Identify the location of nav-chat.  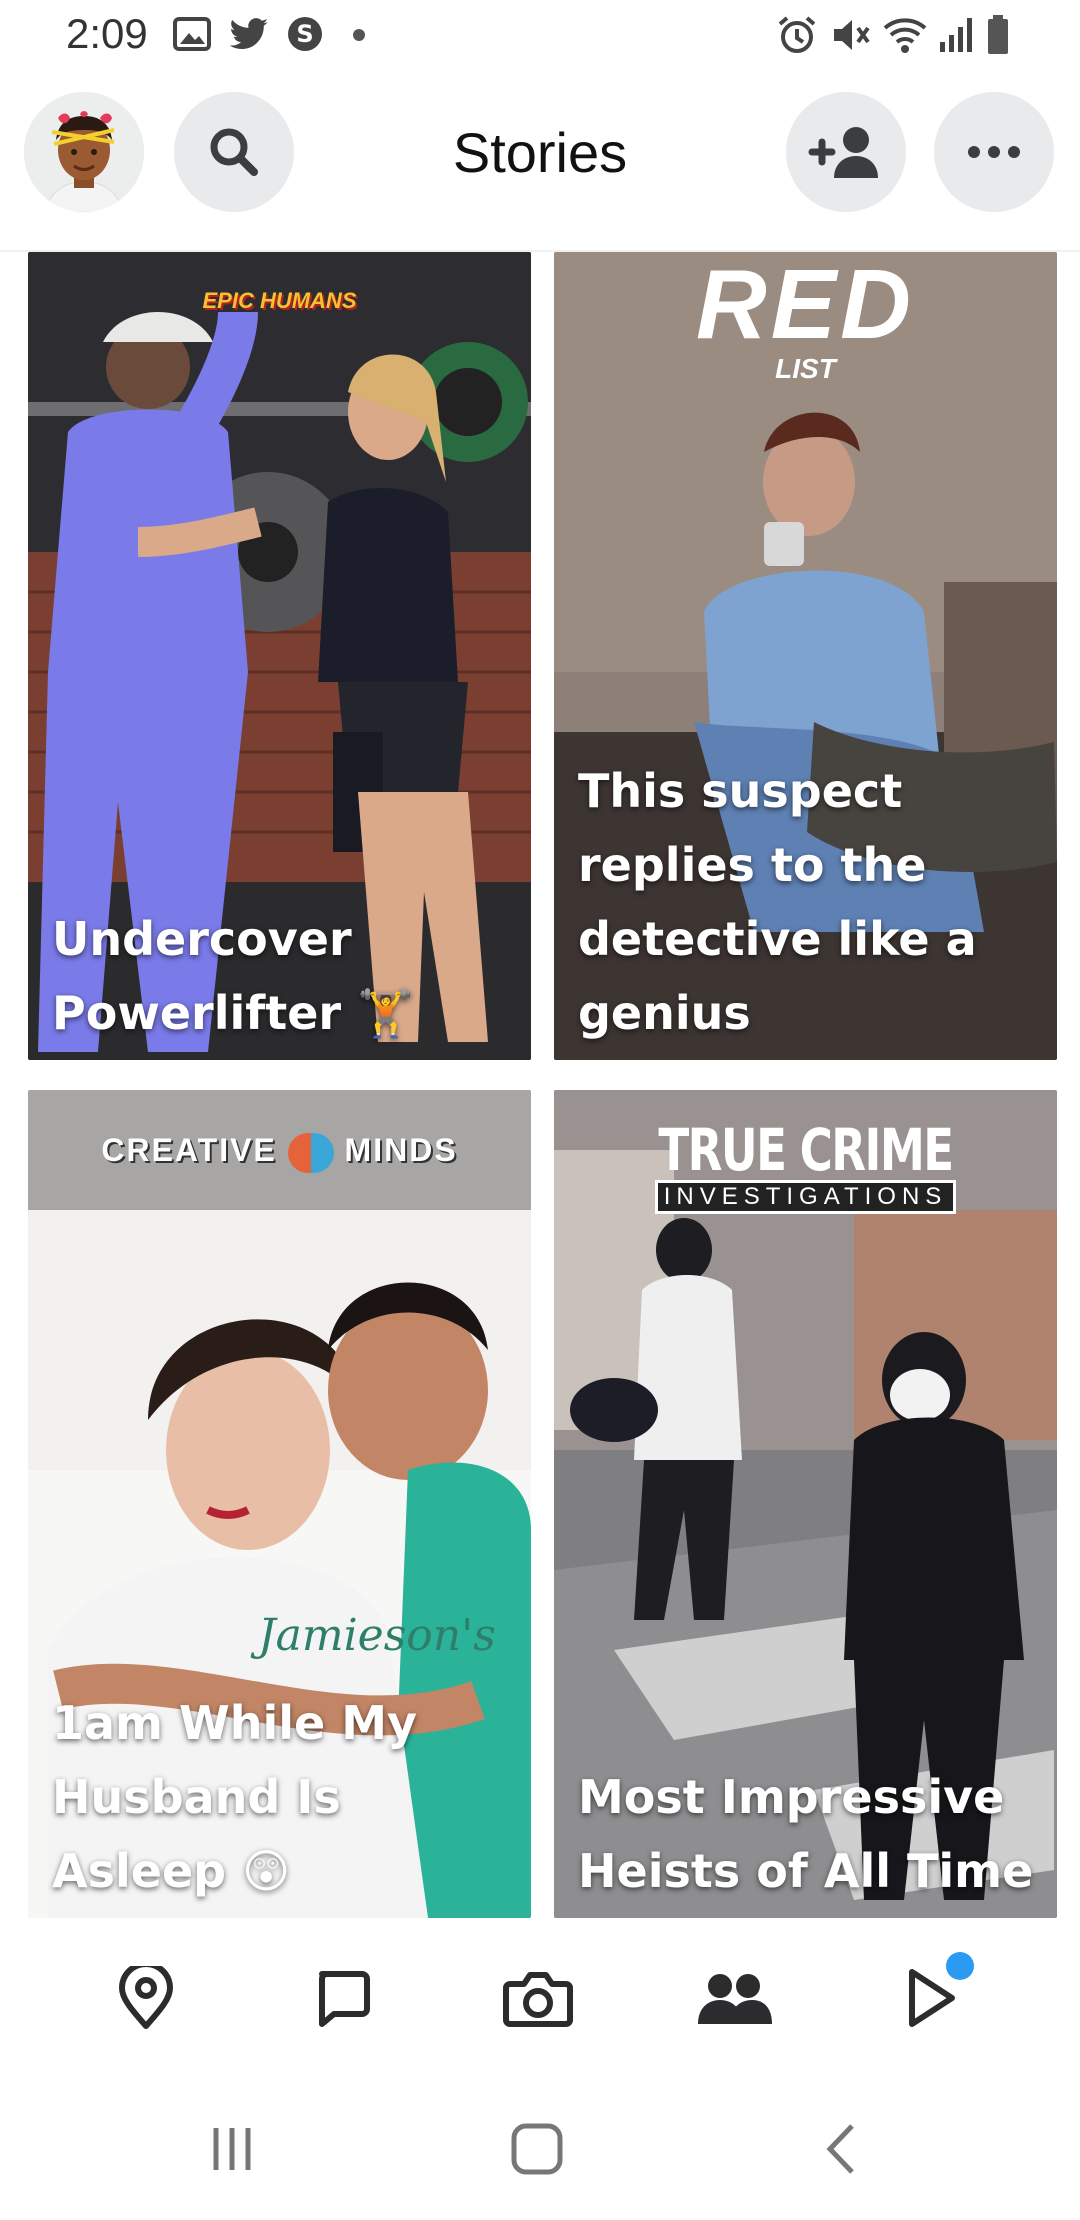
(342, 1998).